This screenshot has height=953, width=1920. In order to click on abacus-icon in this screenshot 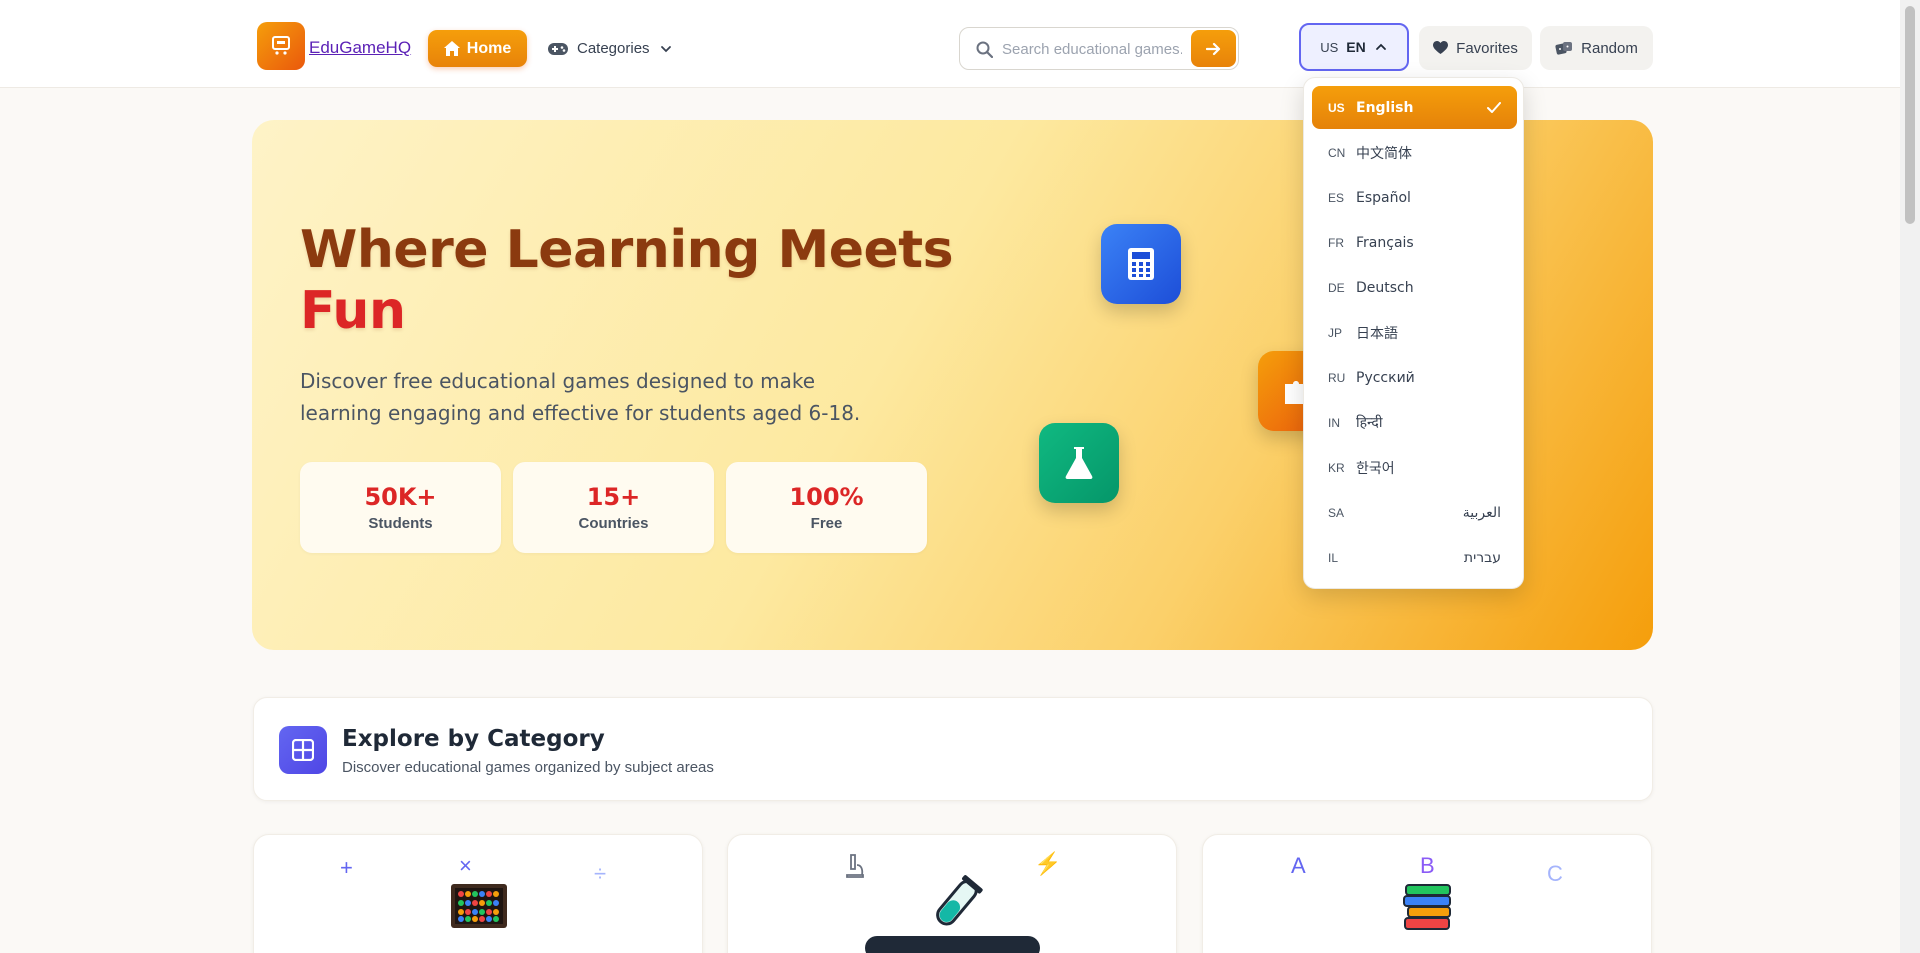, I will do `click(479, 906)`.